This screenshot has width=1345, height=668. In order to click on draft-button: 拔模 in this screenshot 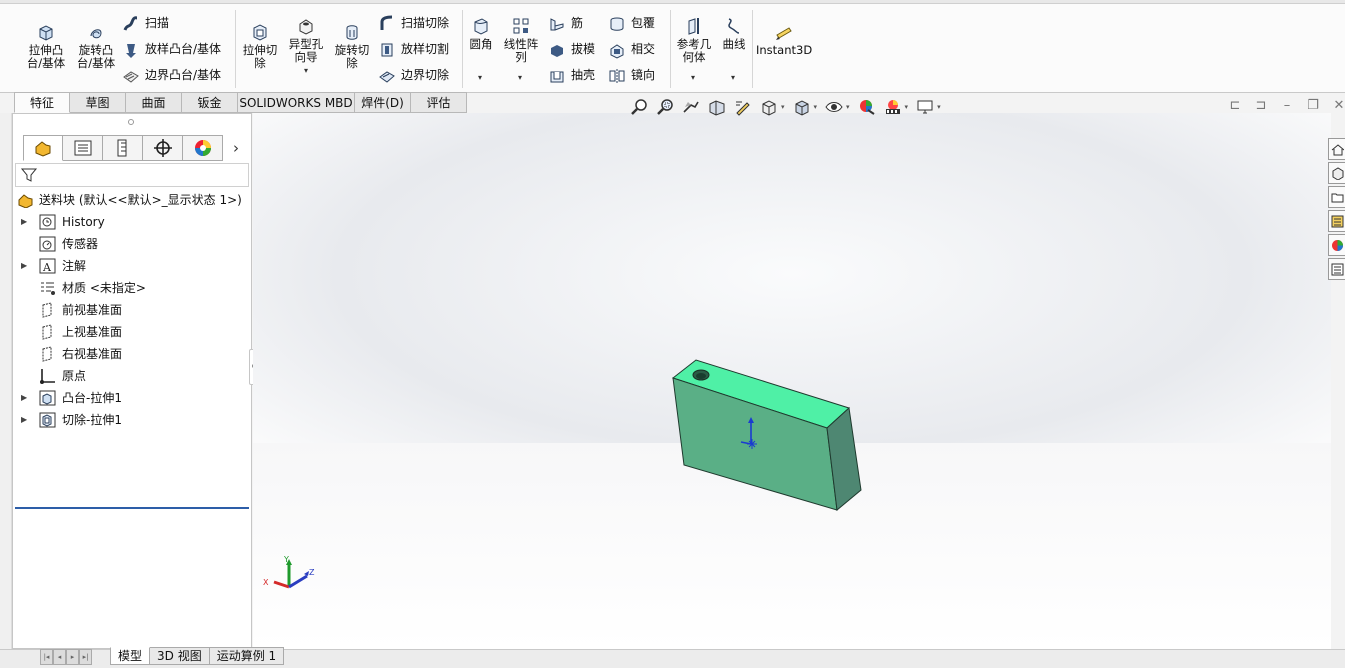, I will do `click(571, 49)`.